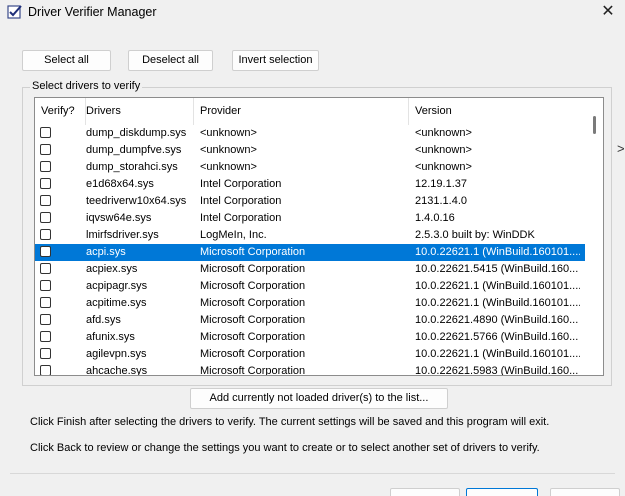 The height and width of the screenshot is (496, 625). What do you see at coordinates (233, 235) in the screenshot?
I see `driver-provider: LogMeIn, Inc.` at bounding box center [233, 235].